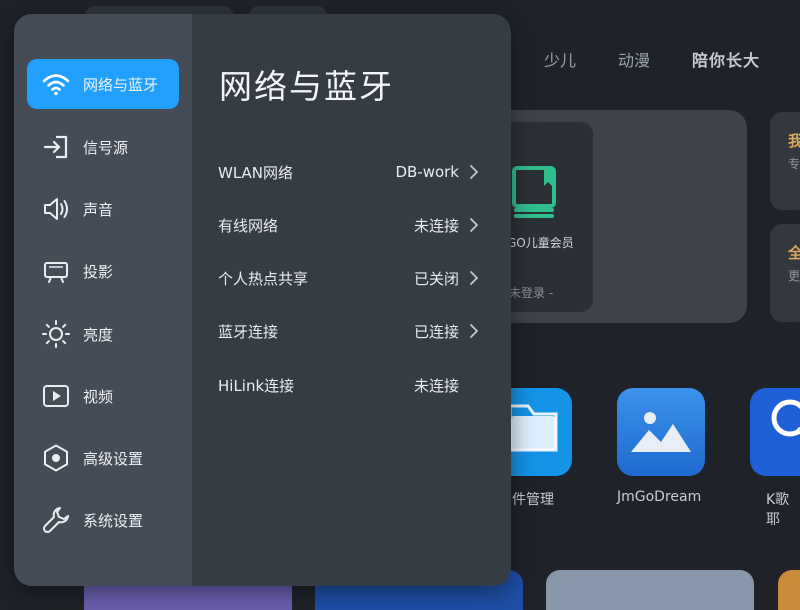 The width and height of the screenshot is (800, 610). What do you see at coordinates (56, 334) in the screenshot?
I see `brightness-icon` at bounding box center [56, 334].